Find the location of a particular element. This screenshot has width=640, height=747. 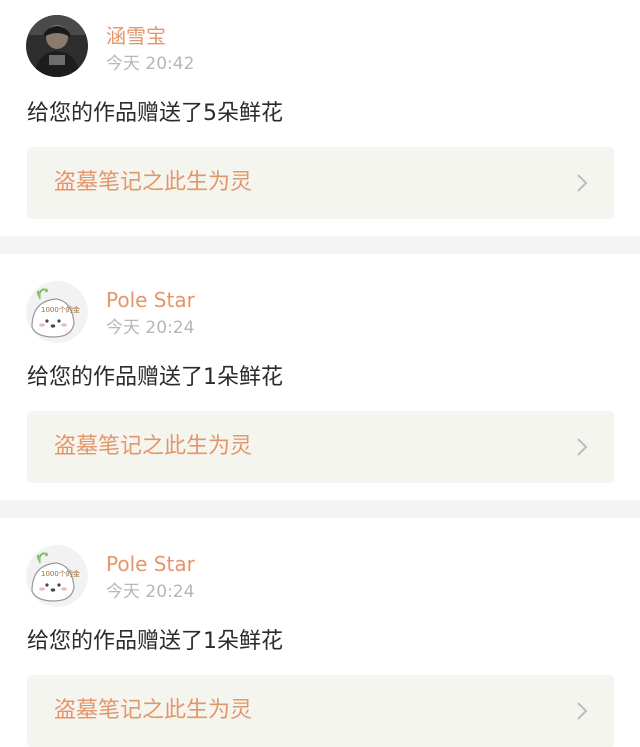

photo-avatar-image is located at coordinates (57, 46).